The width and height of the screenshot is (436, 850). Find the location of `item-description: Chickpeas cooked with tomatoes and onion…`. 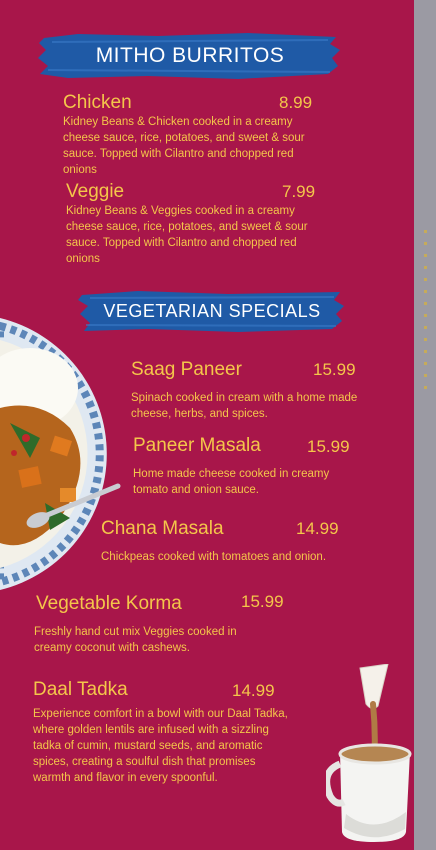

item-description: Chickpeas cooked with tomatoes and onion… is located at coordinates (214, 557).